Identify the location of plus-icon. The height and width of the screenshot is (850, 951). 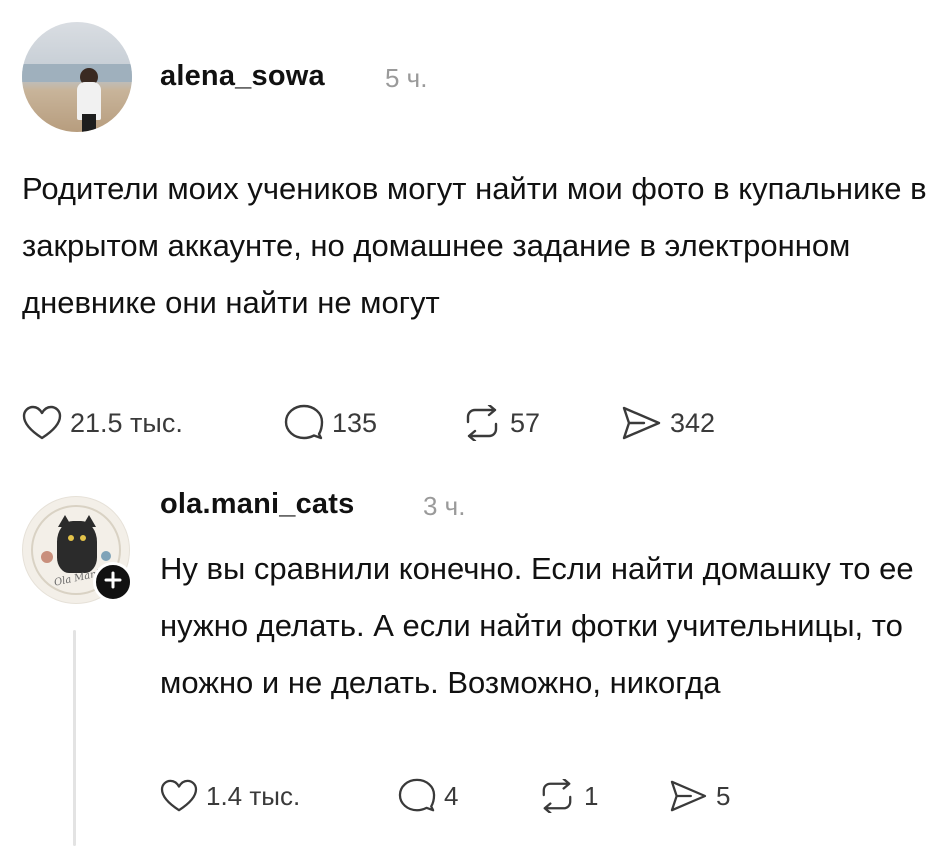
(113, 582).